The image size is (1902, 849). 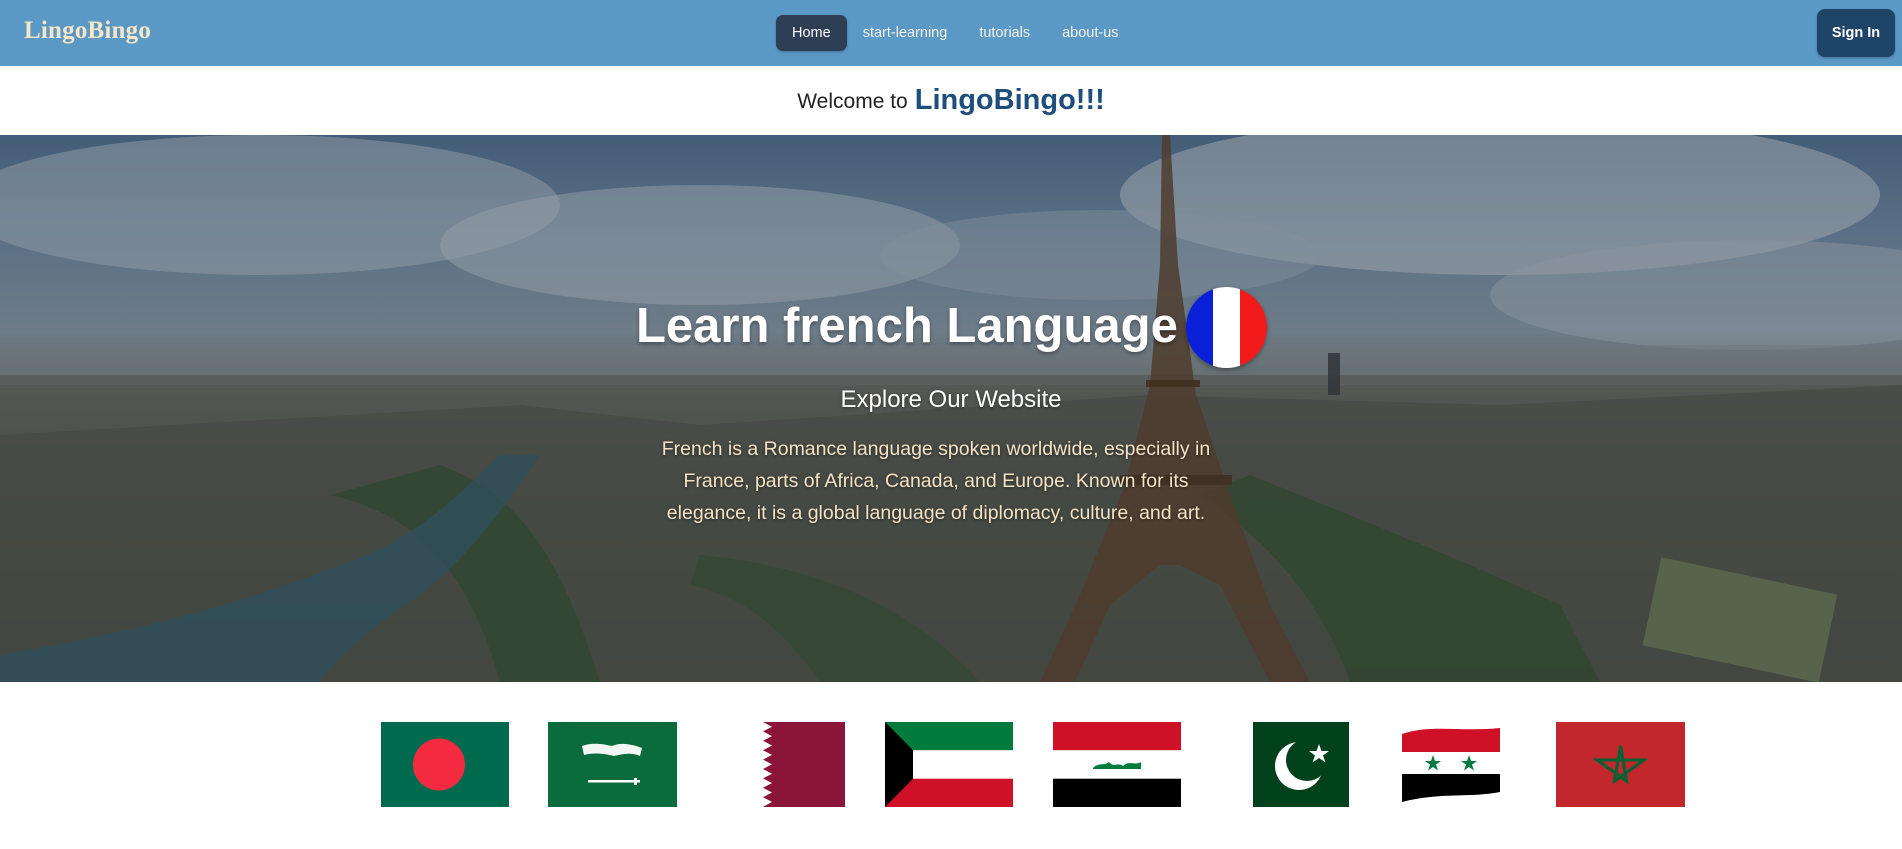 What do you see at coordinates (1226, 327) in the screenshot?
I see `france-flag-icon` at bounding box center [1226, 327].